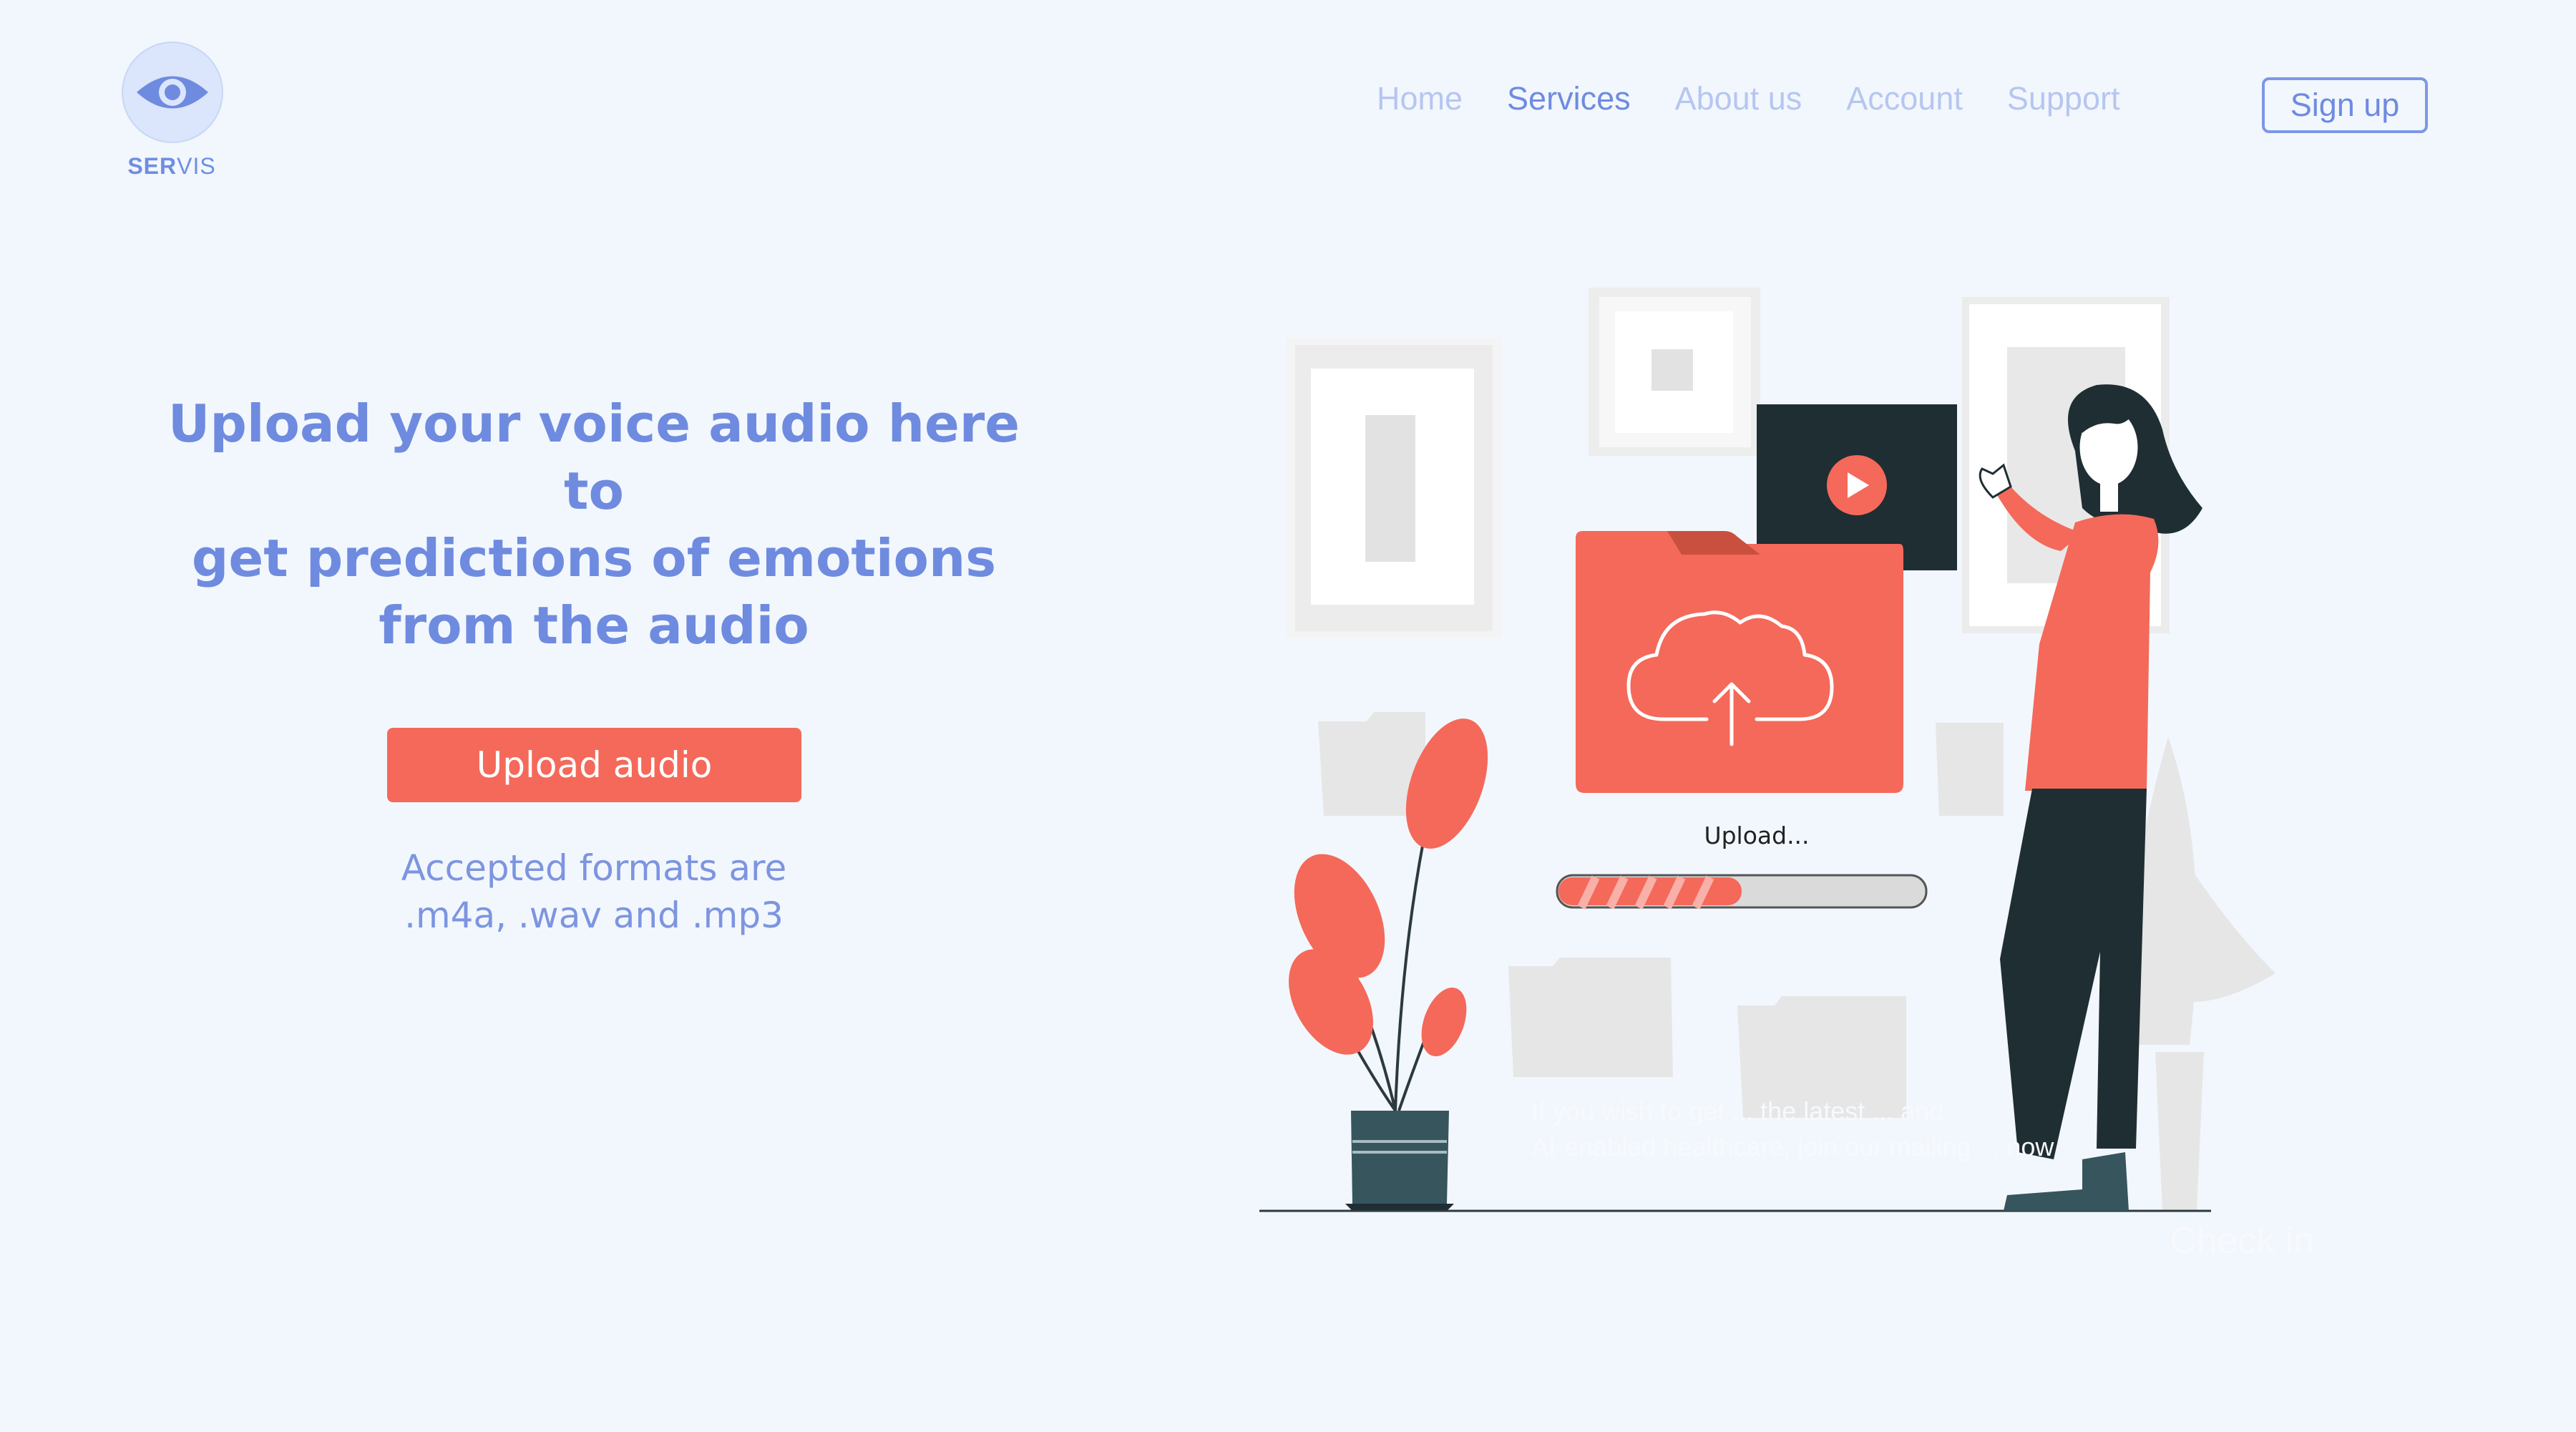 This screenshot has width=2576, height=1432. Describe the element at coordinates (1569, 98) in the screenshot. I see `nav-services: Services` at that location.